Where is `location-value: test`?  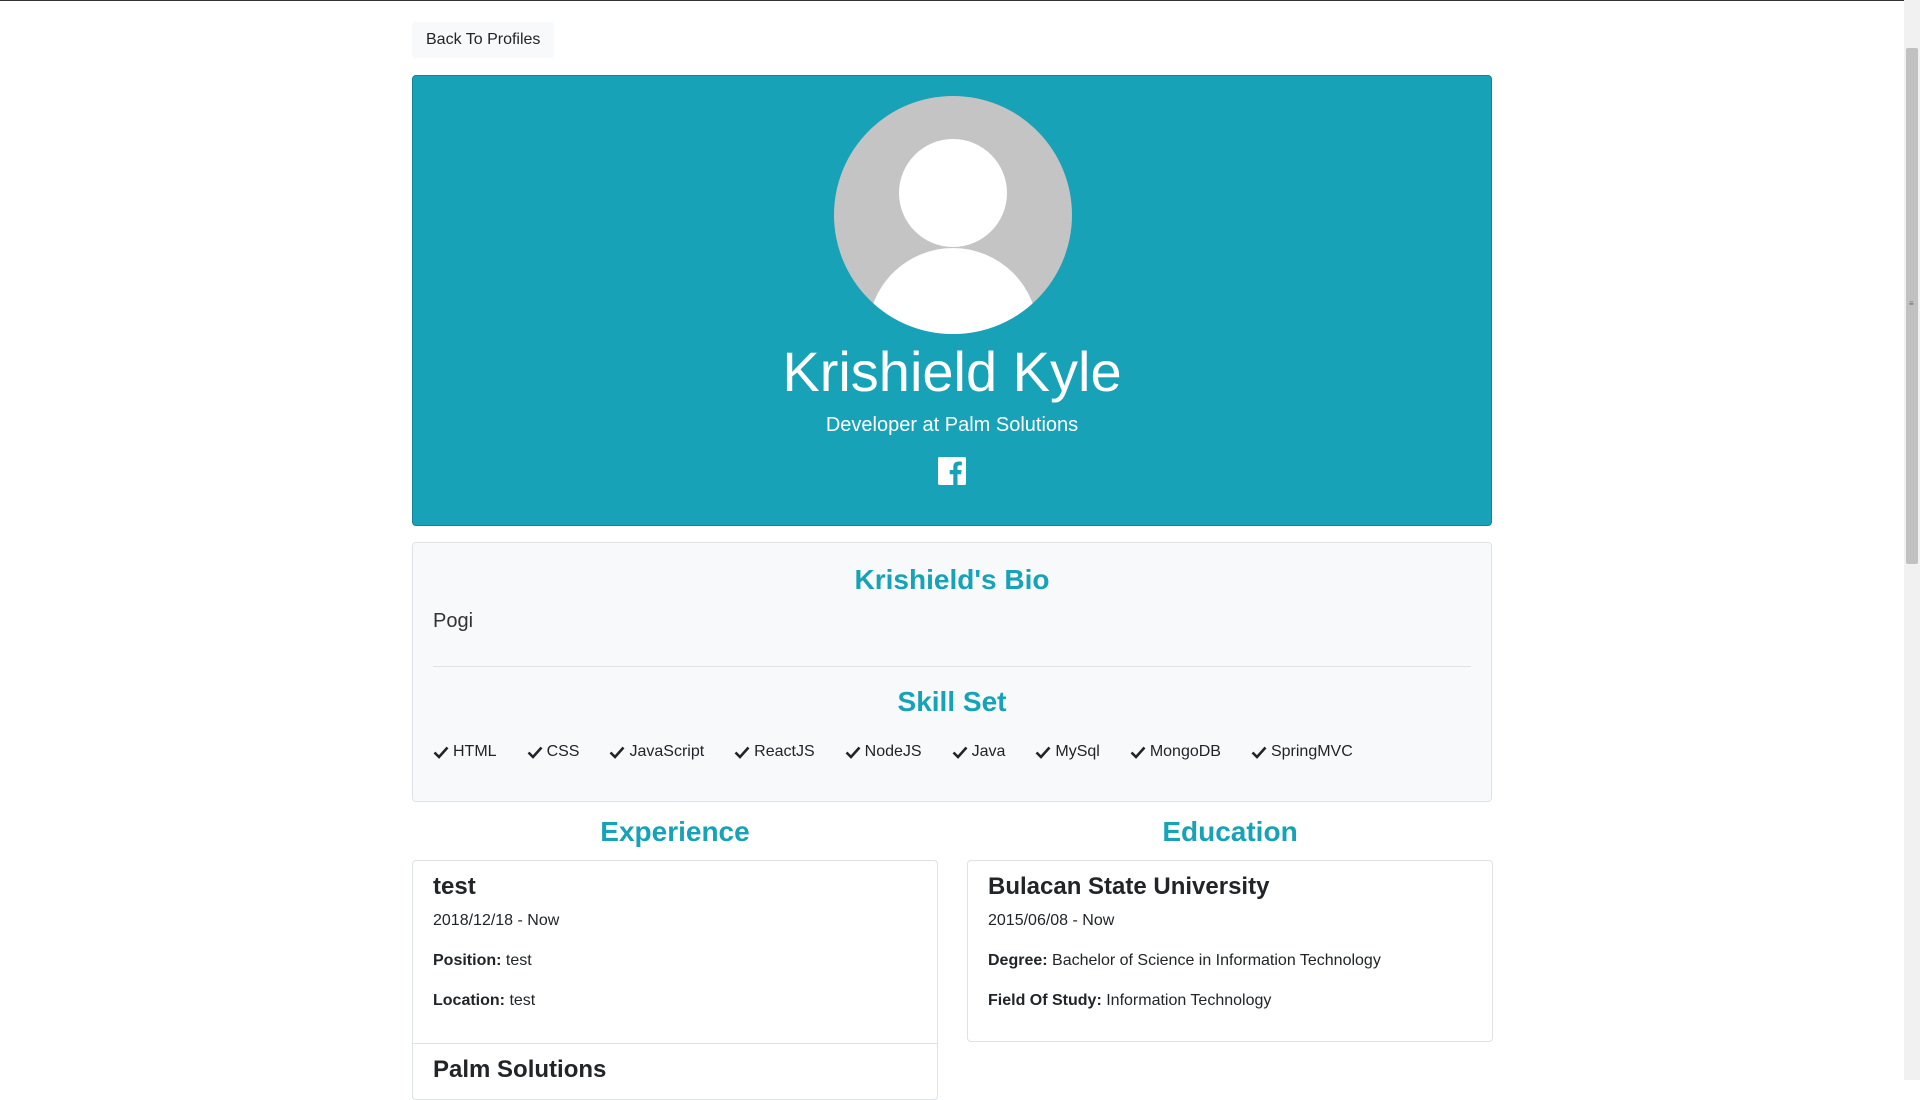 location-value: test is located at coordinates (522, 1000).